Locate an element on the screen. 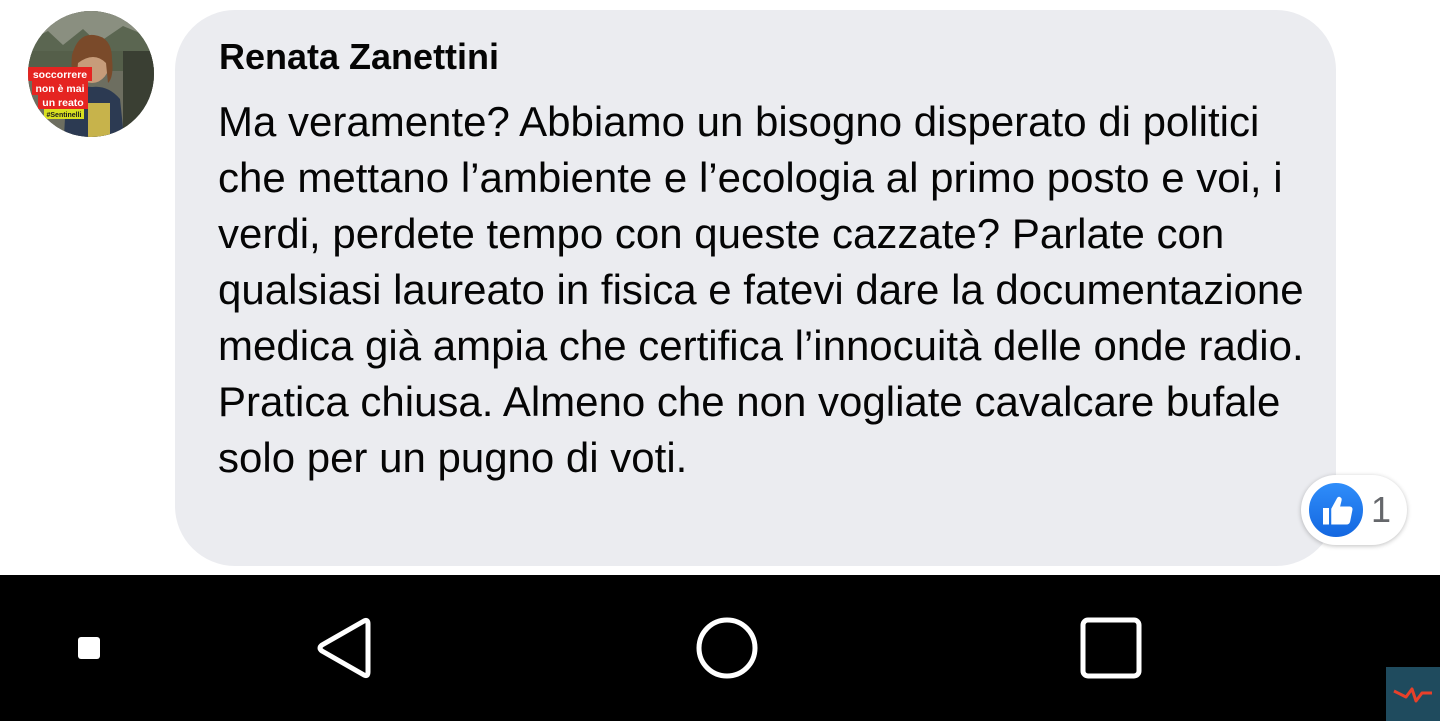  menu-icon is located at coordinates (89, 648).